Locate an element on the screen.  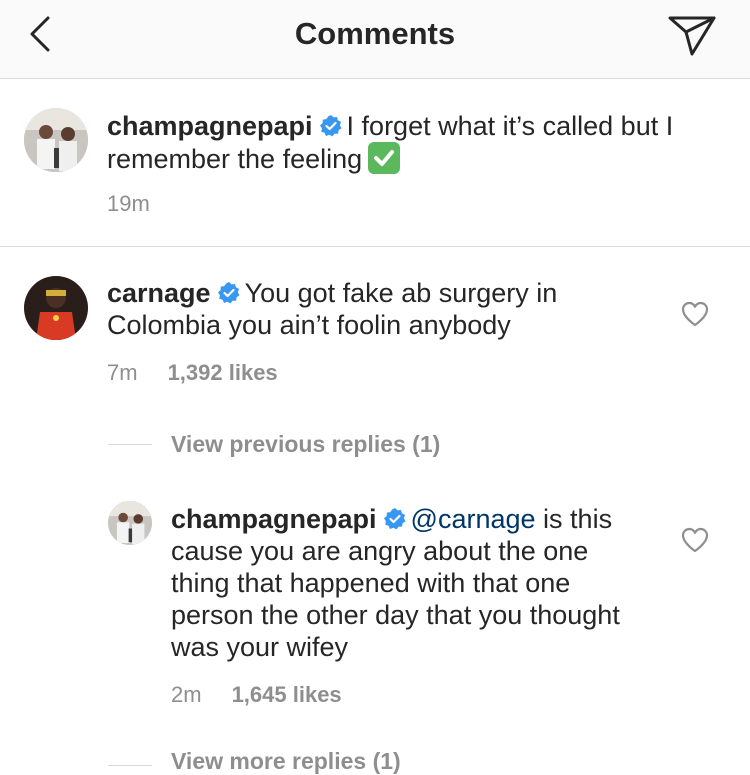
paper-plane-icon is located at coordinates (692, 36).